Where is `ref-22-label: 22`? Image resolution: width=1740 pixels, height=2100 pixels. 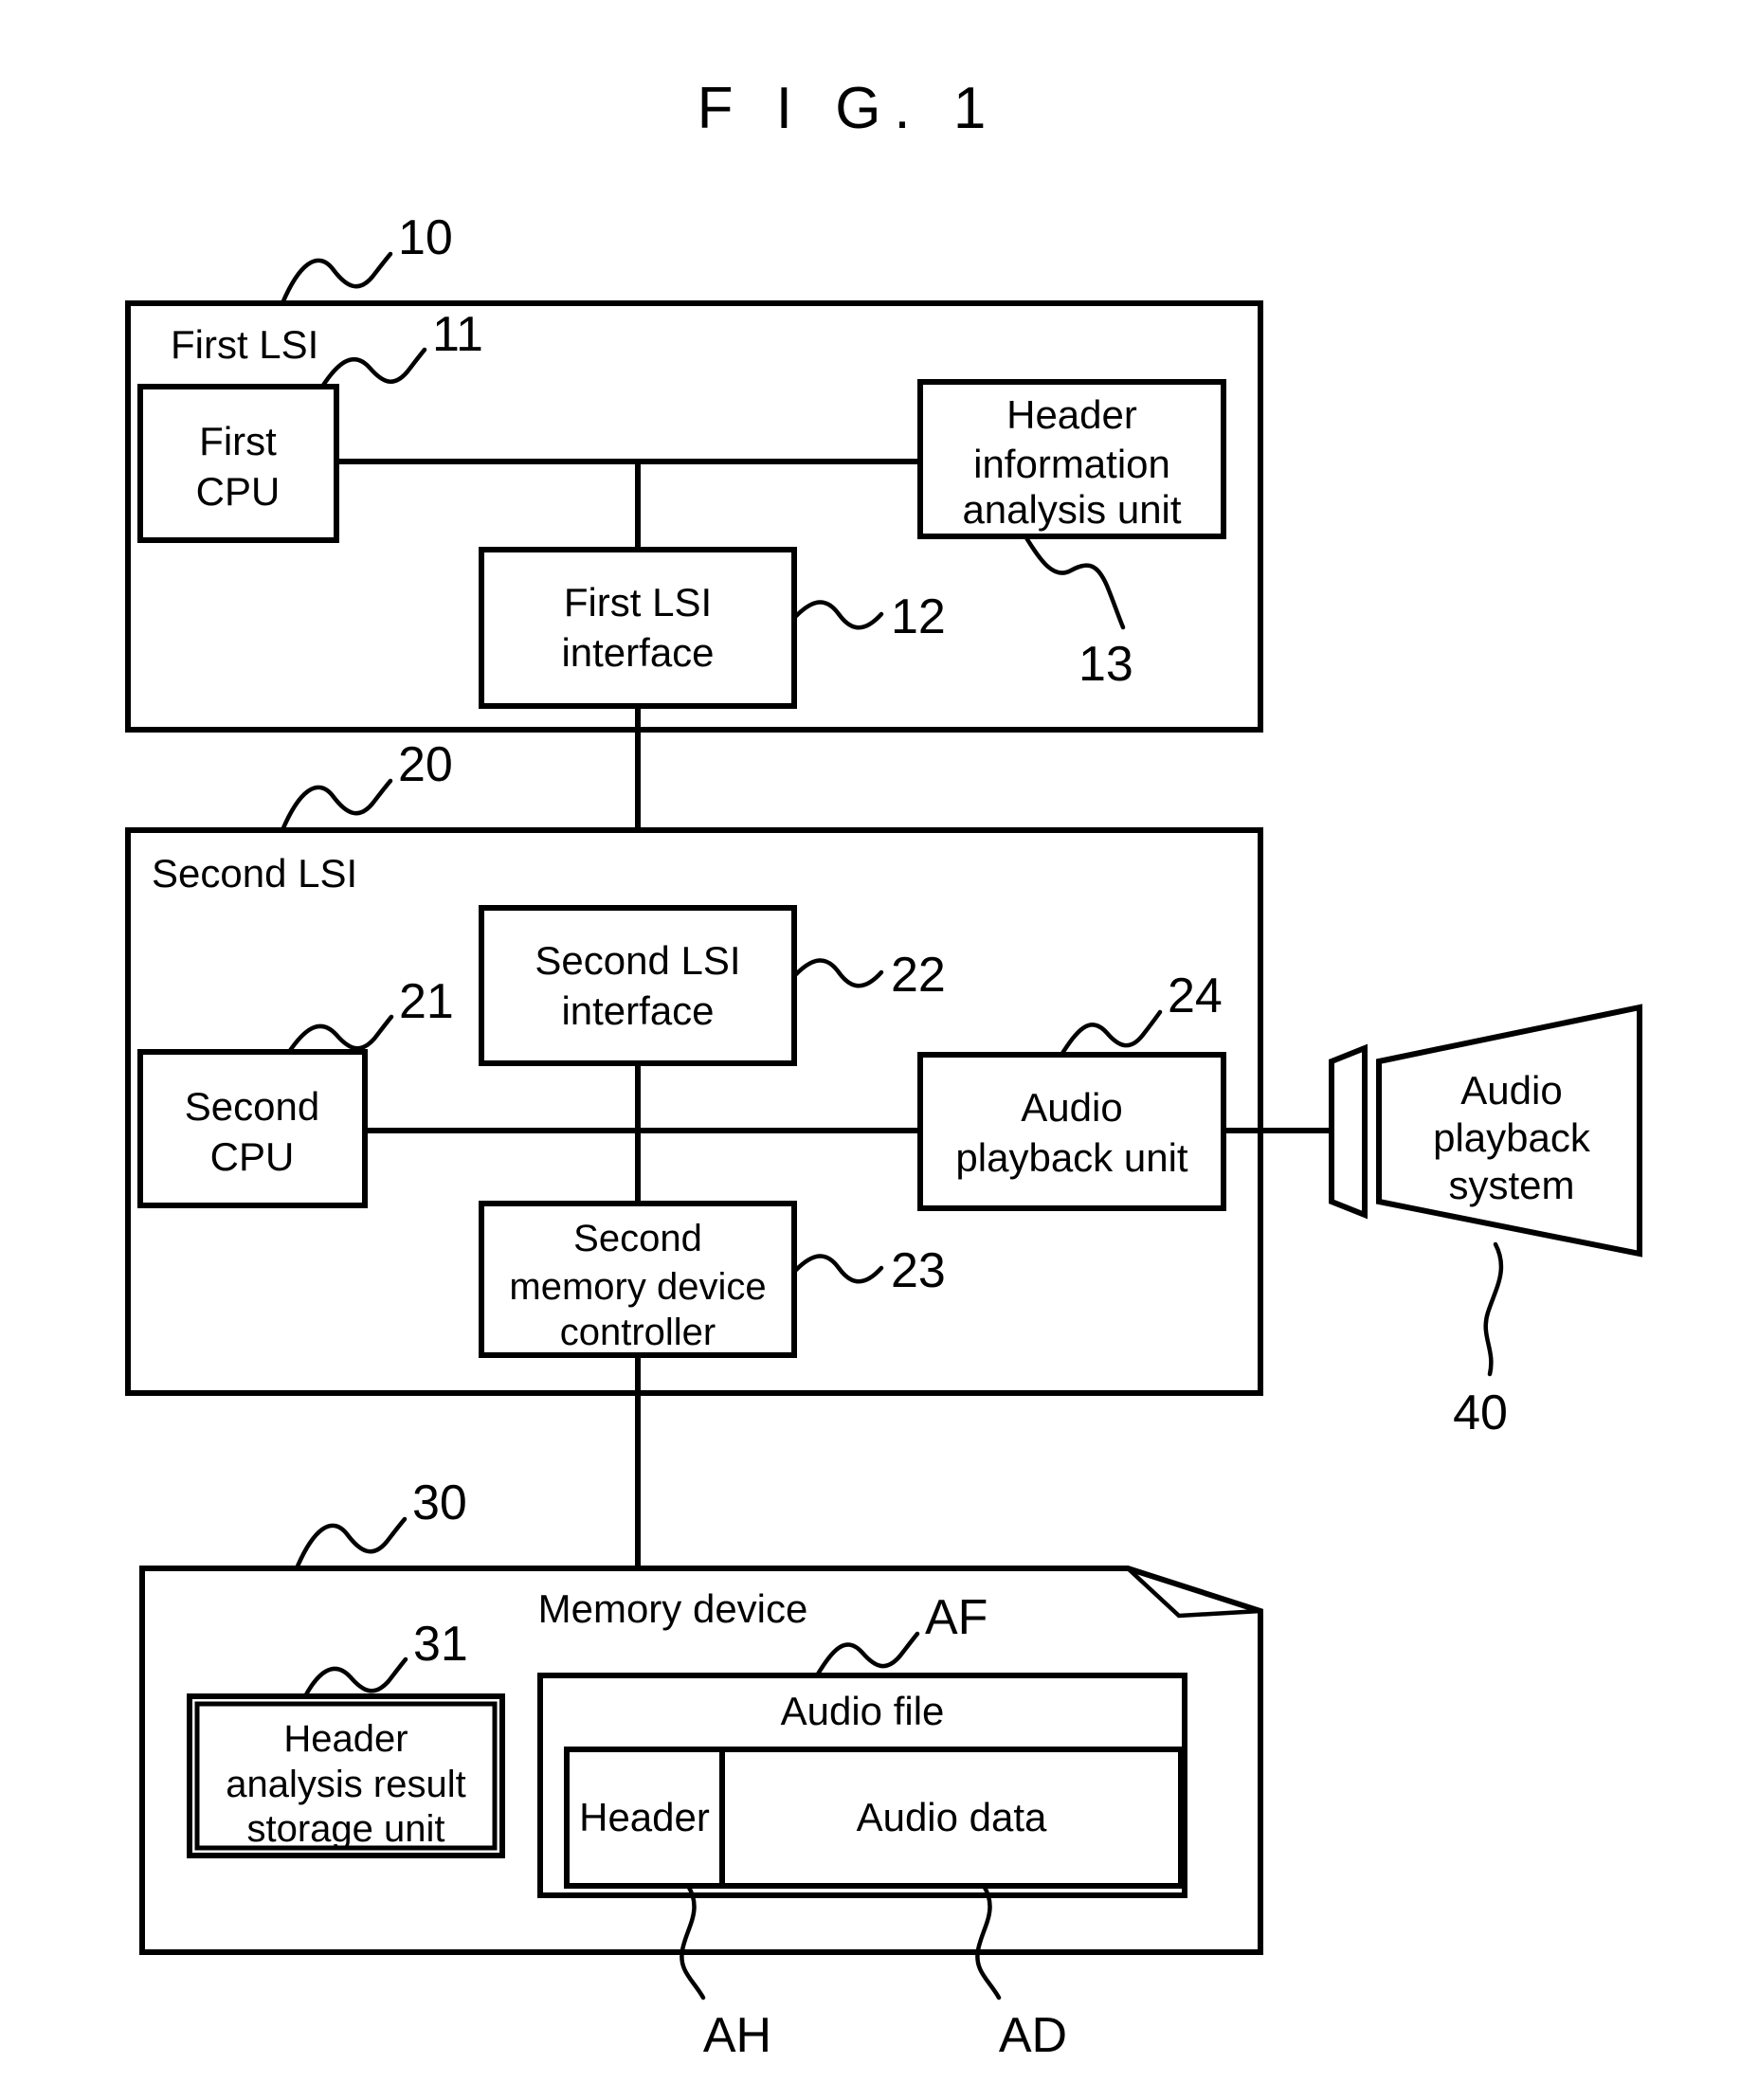
ref-22-label: 22 is located at coordinates (919, 976).